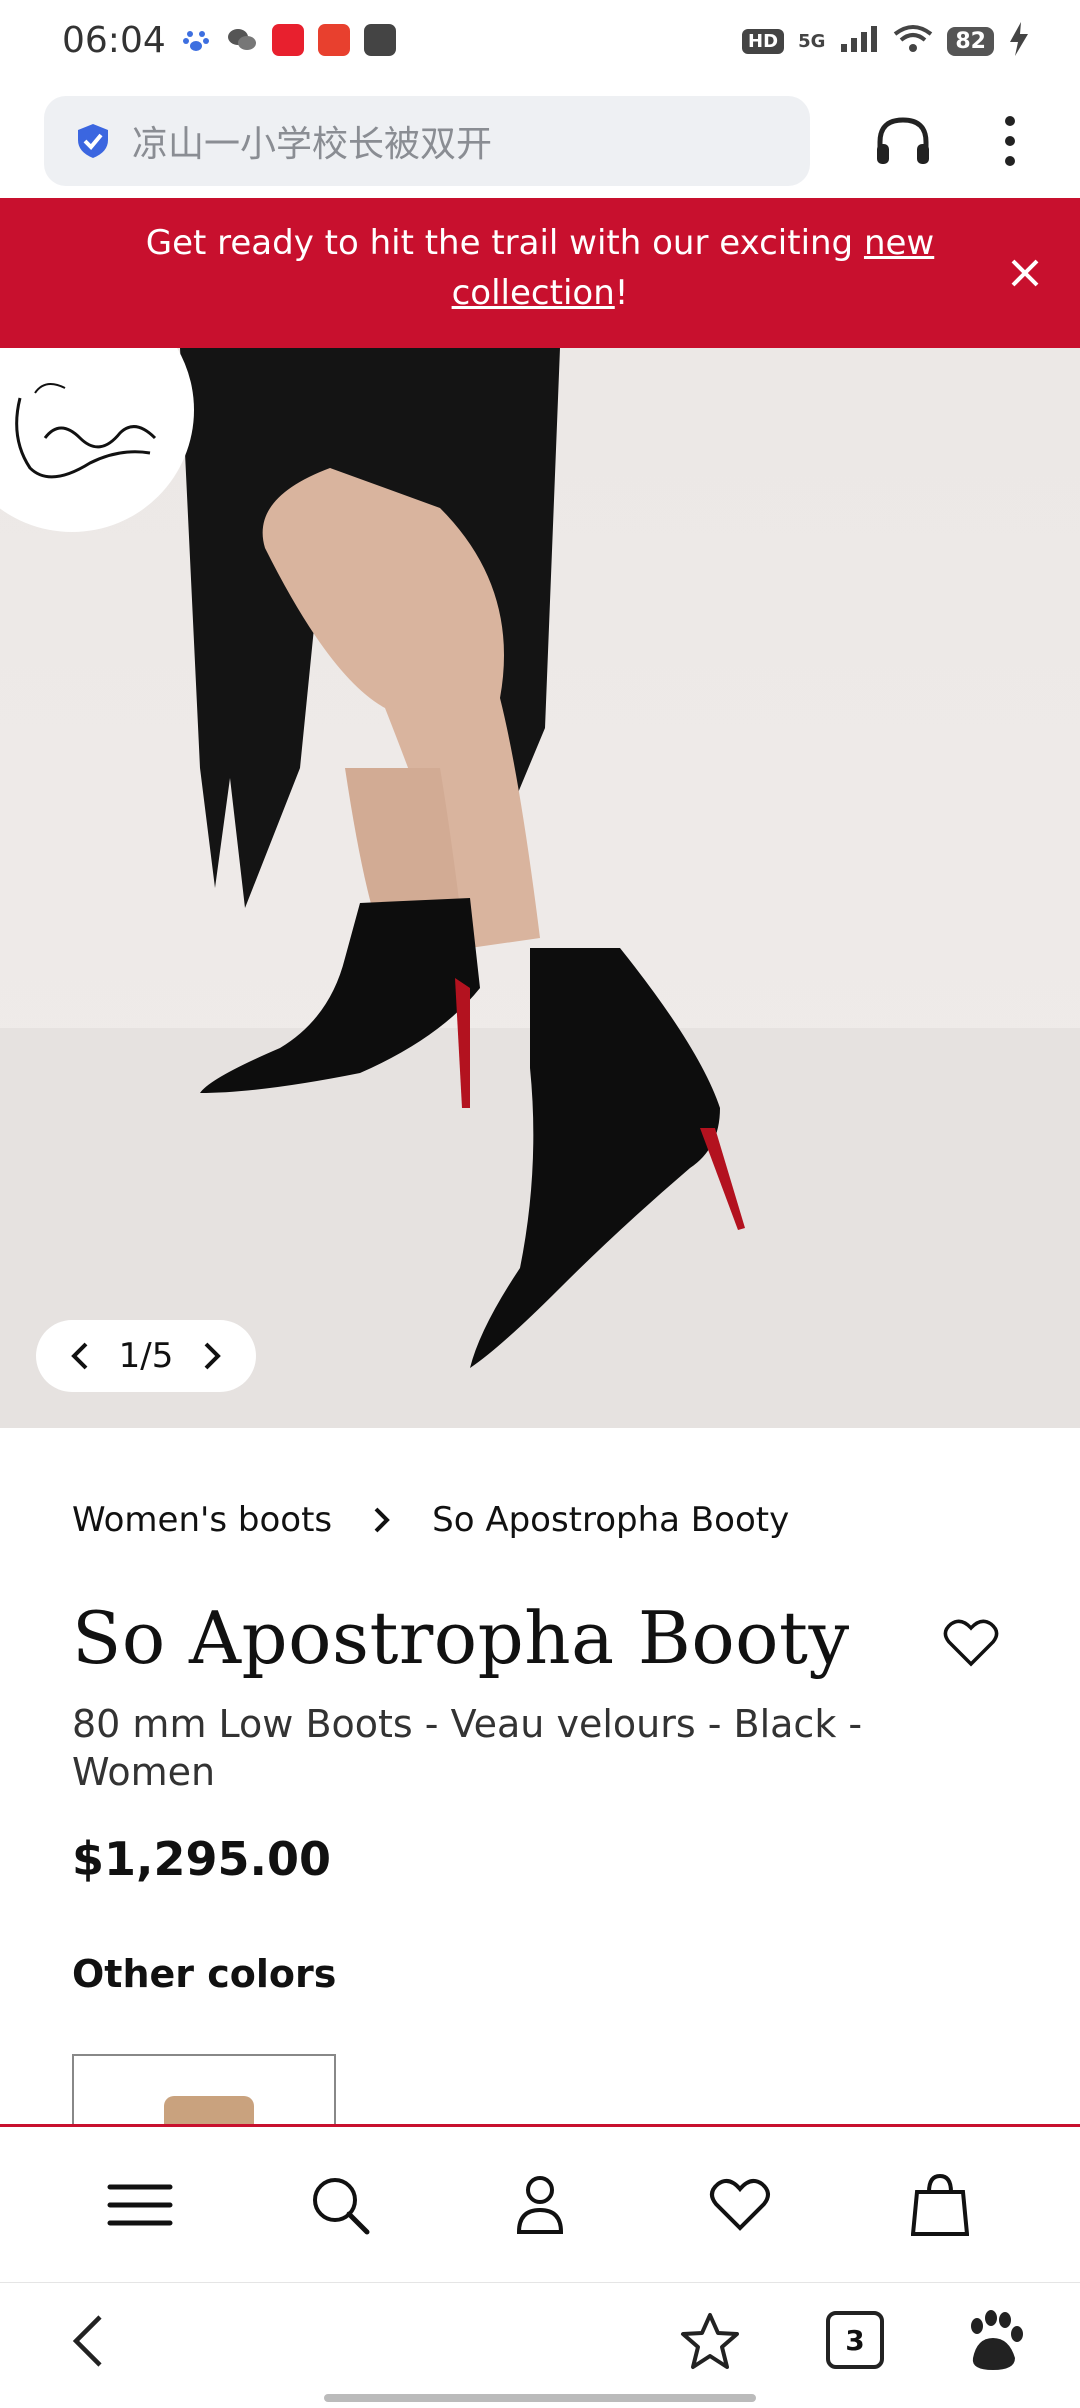 This screenshot has height=2408, width=1080. I want to click on tab-count: 3, so click(855, 2340).